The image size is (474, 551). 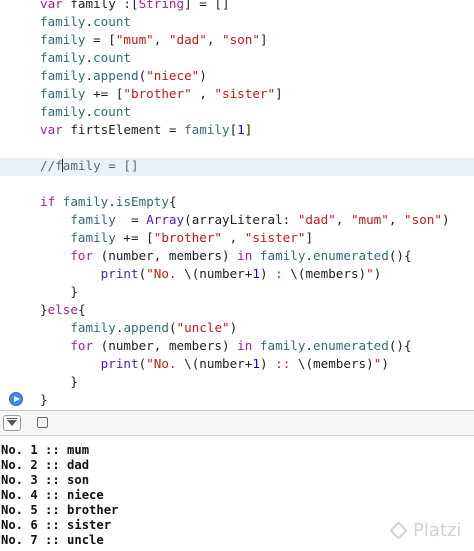 What do you see at coordinates (214, 364) in the screenshot?
I see `code-line: print("No. \(number+1) :: \(members)")` at bounding box center [214, 364].